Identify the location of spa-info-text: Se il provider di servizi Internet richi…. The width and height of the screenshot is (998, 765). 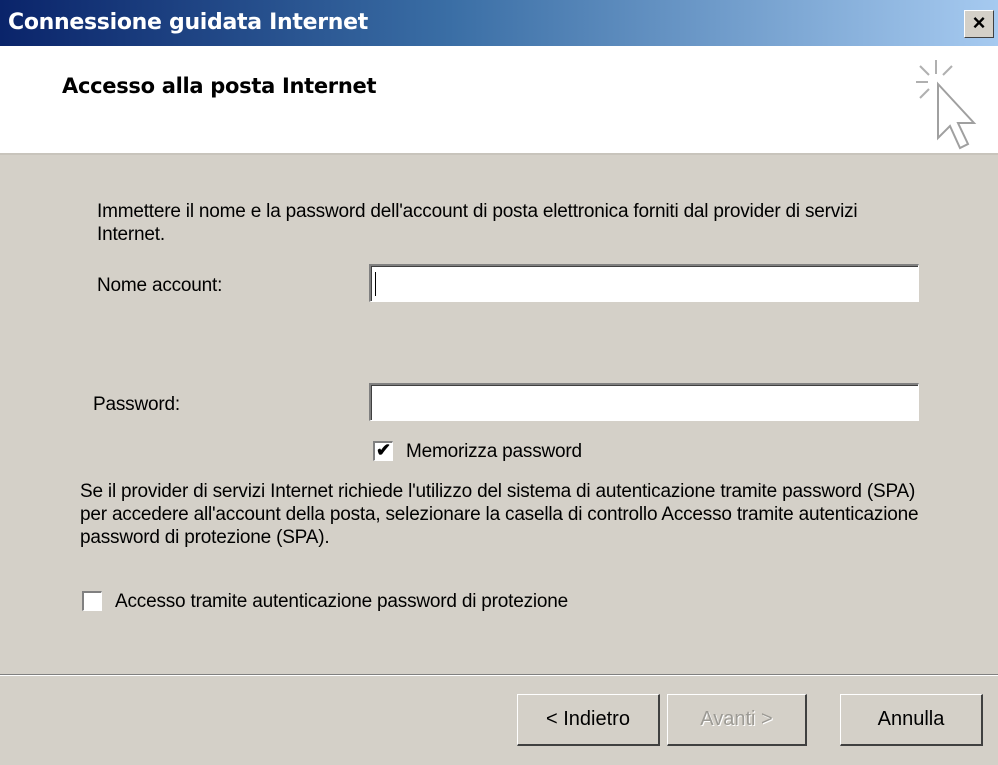
(499, 514).